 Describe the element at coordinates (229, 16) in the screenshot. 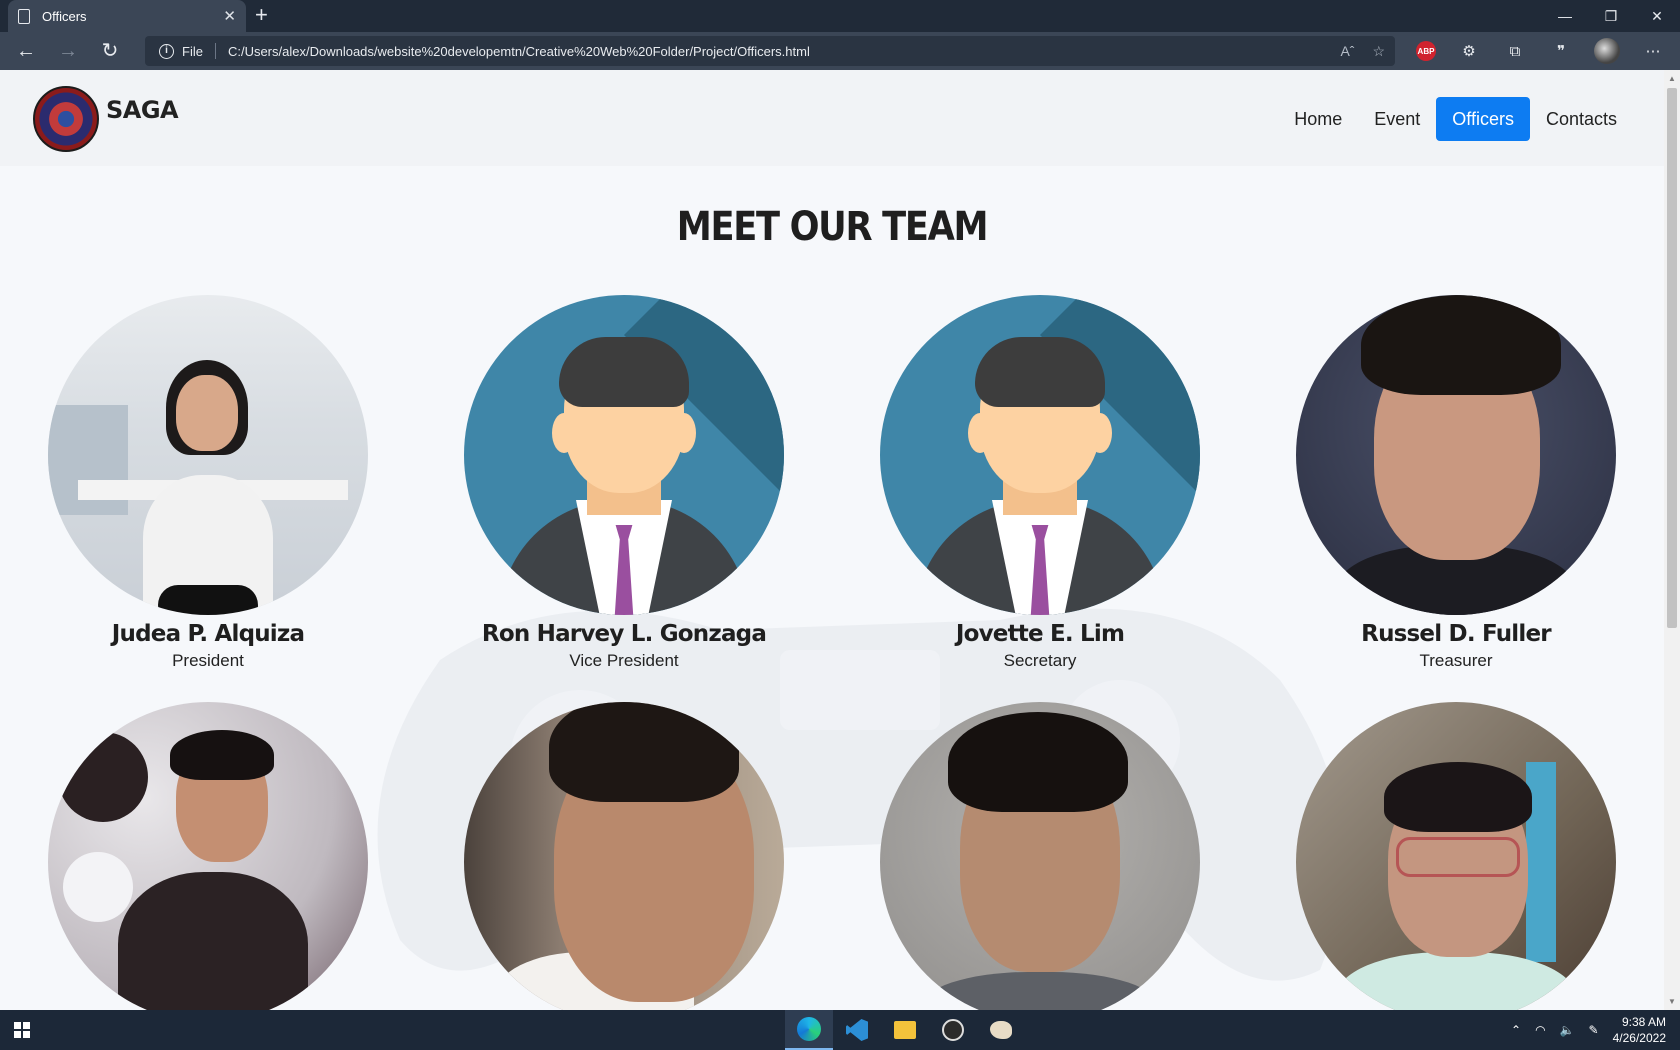

I see `close-tab-icon: ✕` at that location.